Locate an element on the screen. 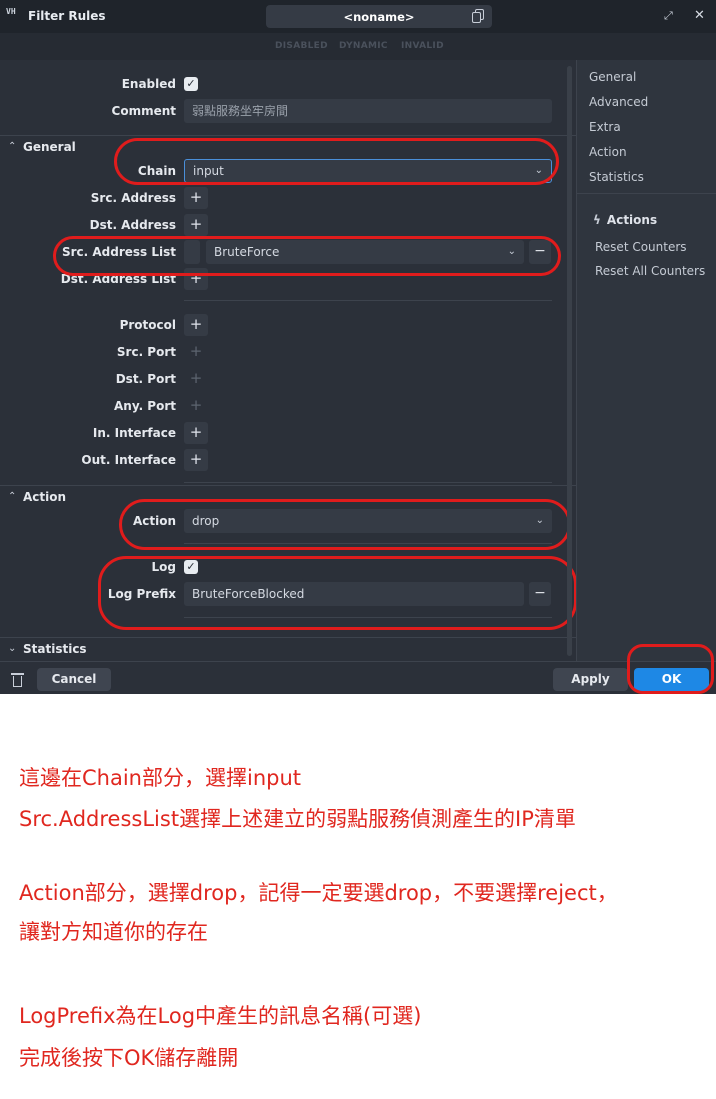 Image resolution: width=716 pixels, height=1099 pixels. actions-heading: ϟ Actions is located at coordinates (625, 220).